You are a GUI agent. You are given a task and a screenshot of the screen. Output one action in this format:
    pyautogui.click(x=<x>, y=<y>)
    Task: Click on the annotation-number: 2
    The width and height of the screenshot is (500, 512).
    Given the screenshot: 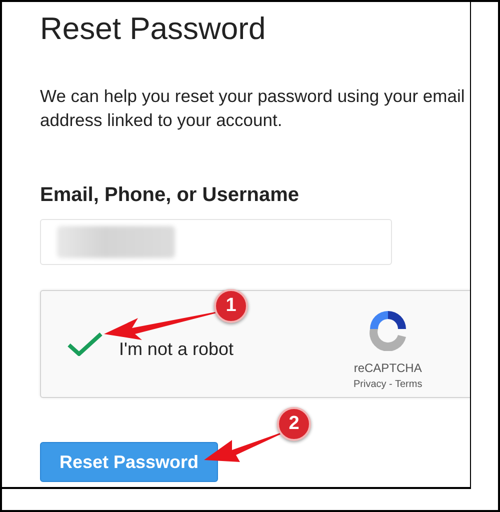 What is the action you would take?
    pyautogui.click(x=294, y=424)
    